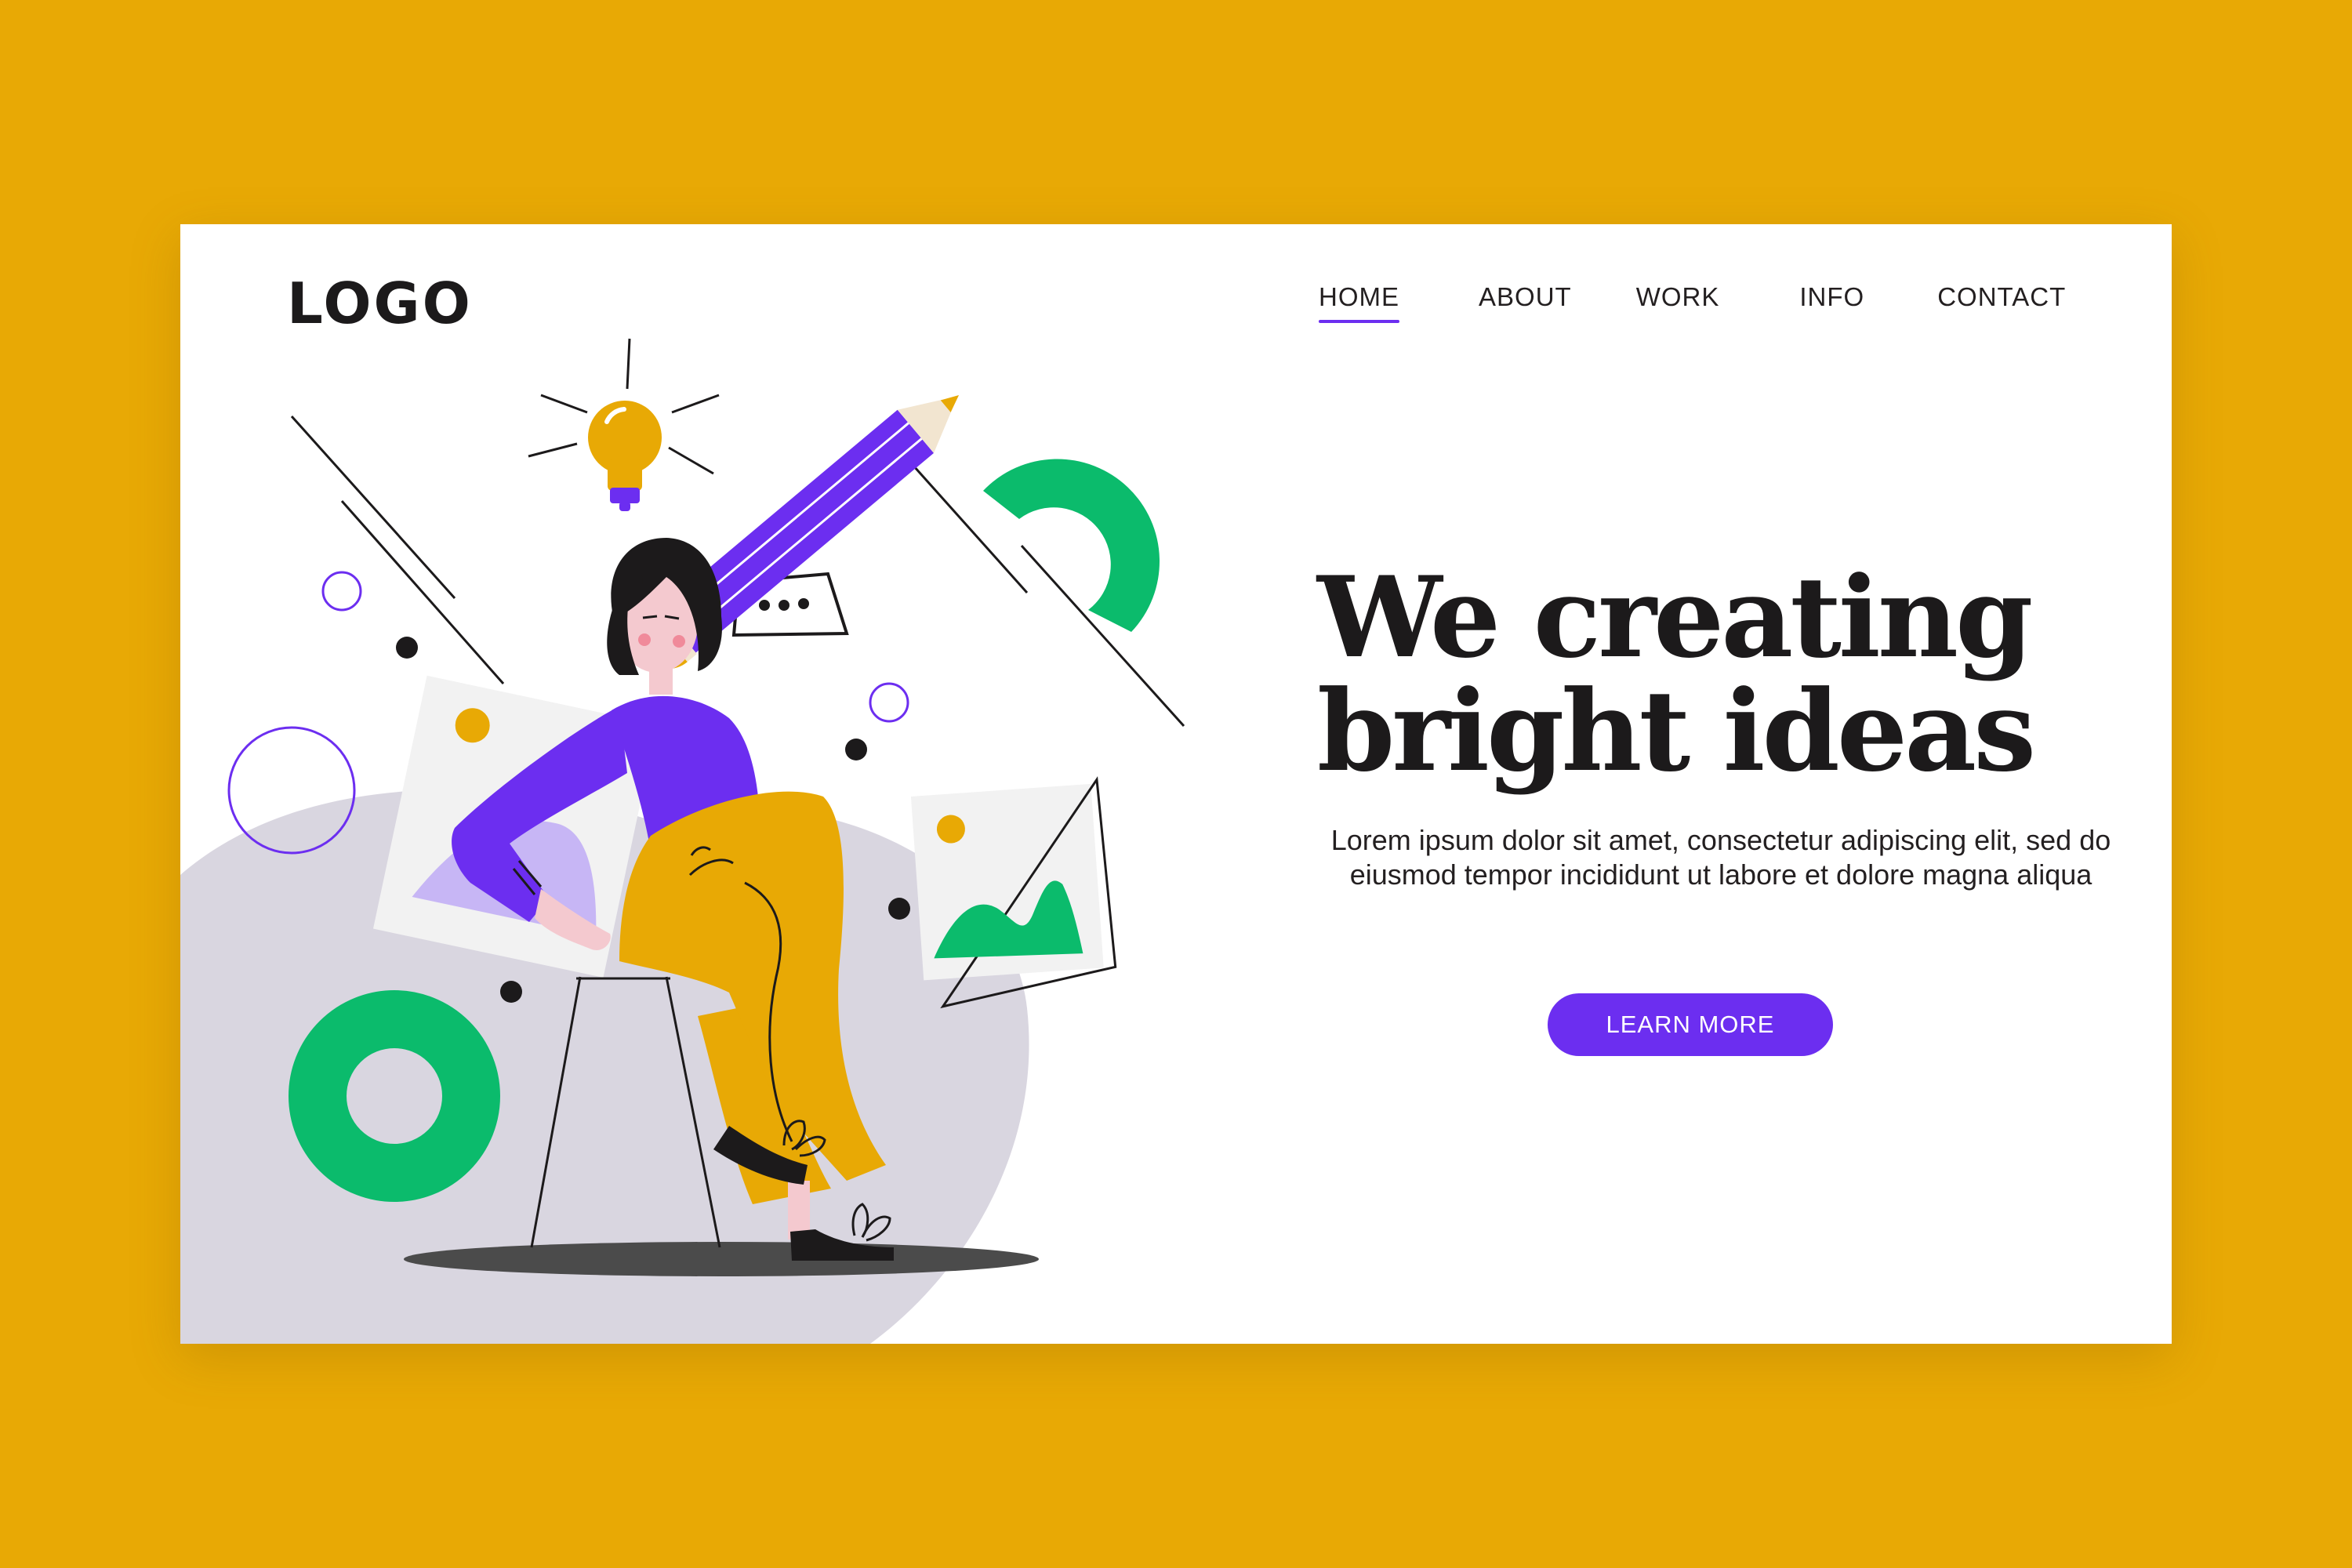  I want to click on hero-headline: We creating bright ideas, so click(1713, 675).